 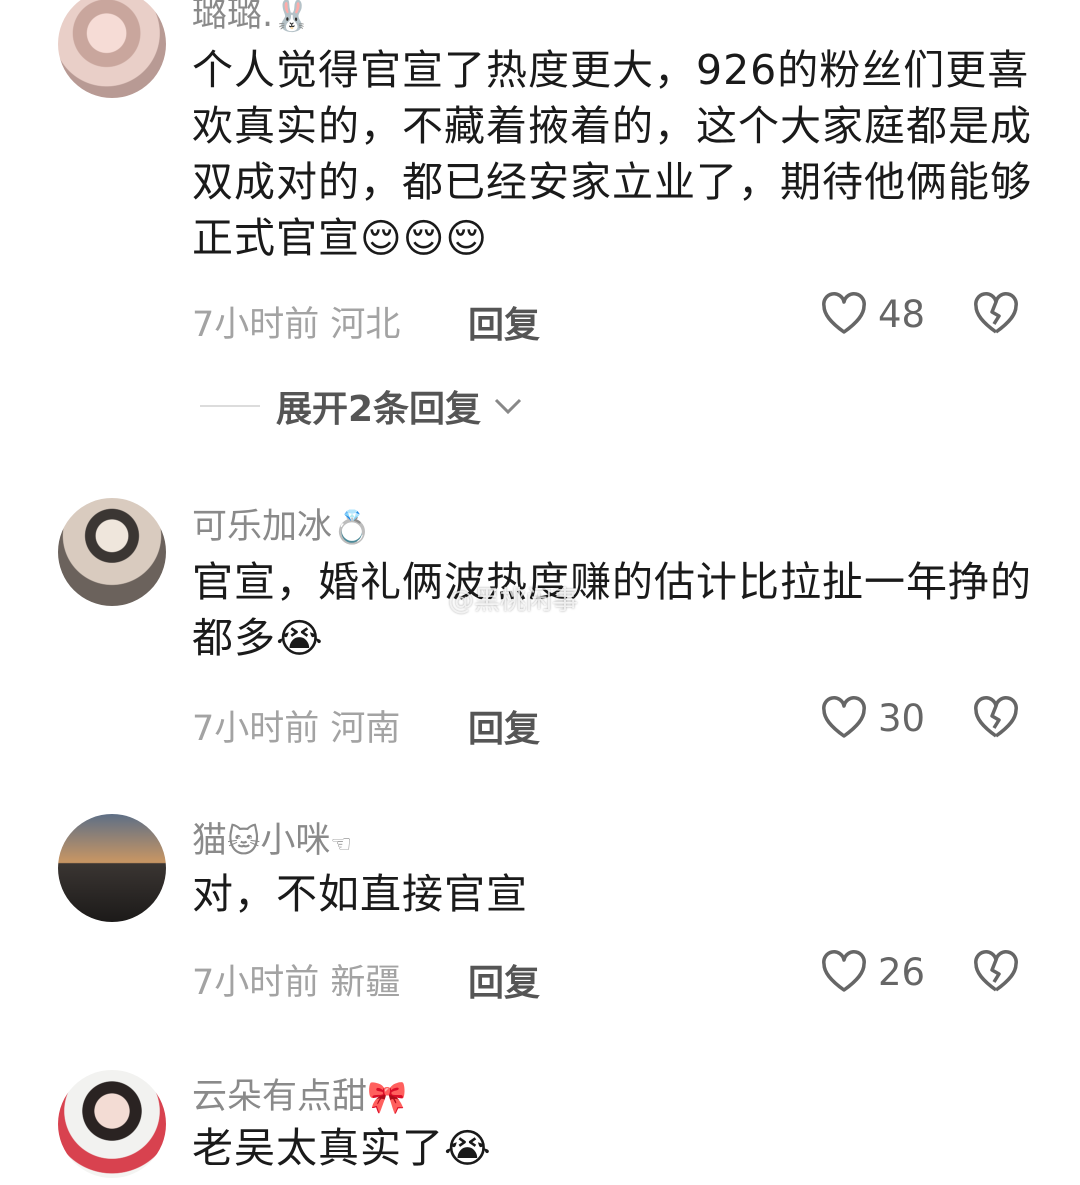 I want to click on comment-body: 对，不如直接官宣, so click(x=360, y=894).